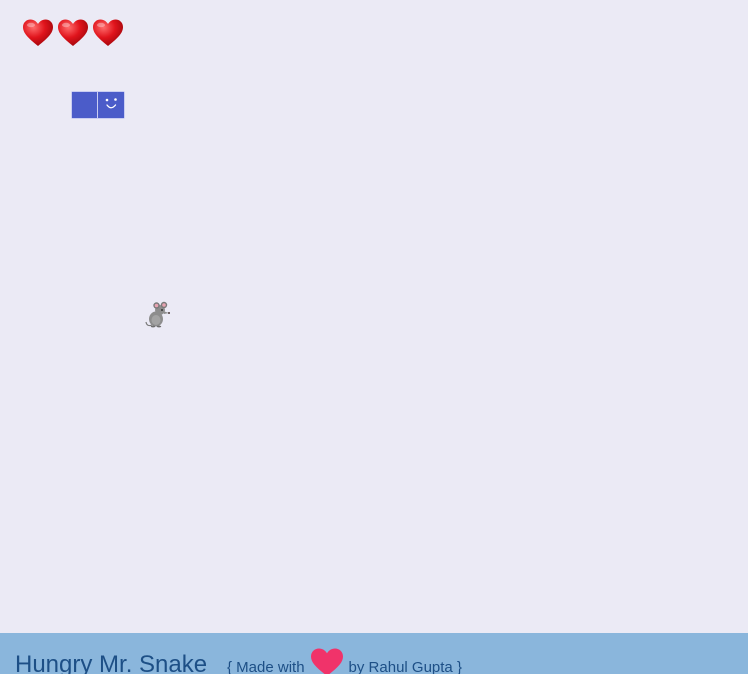  I want to click on lives-indicator, so click(73, 33).